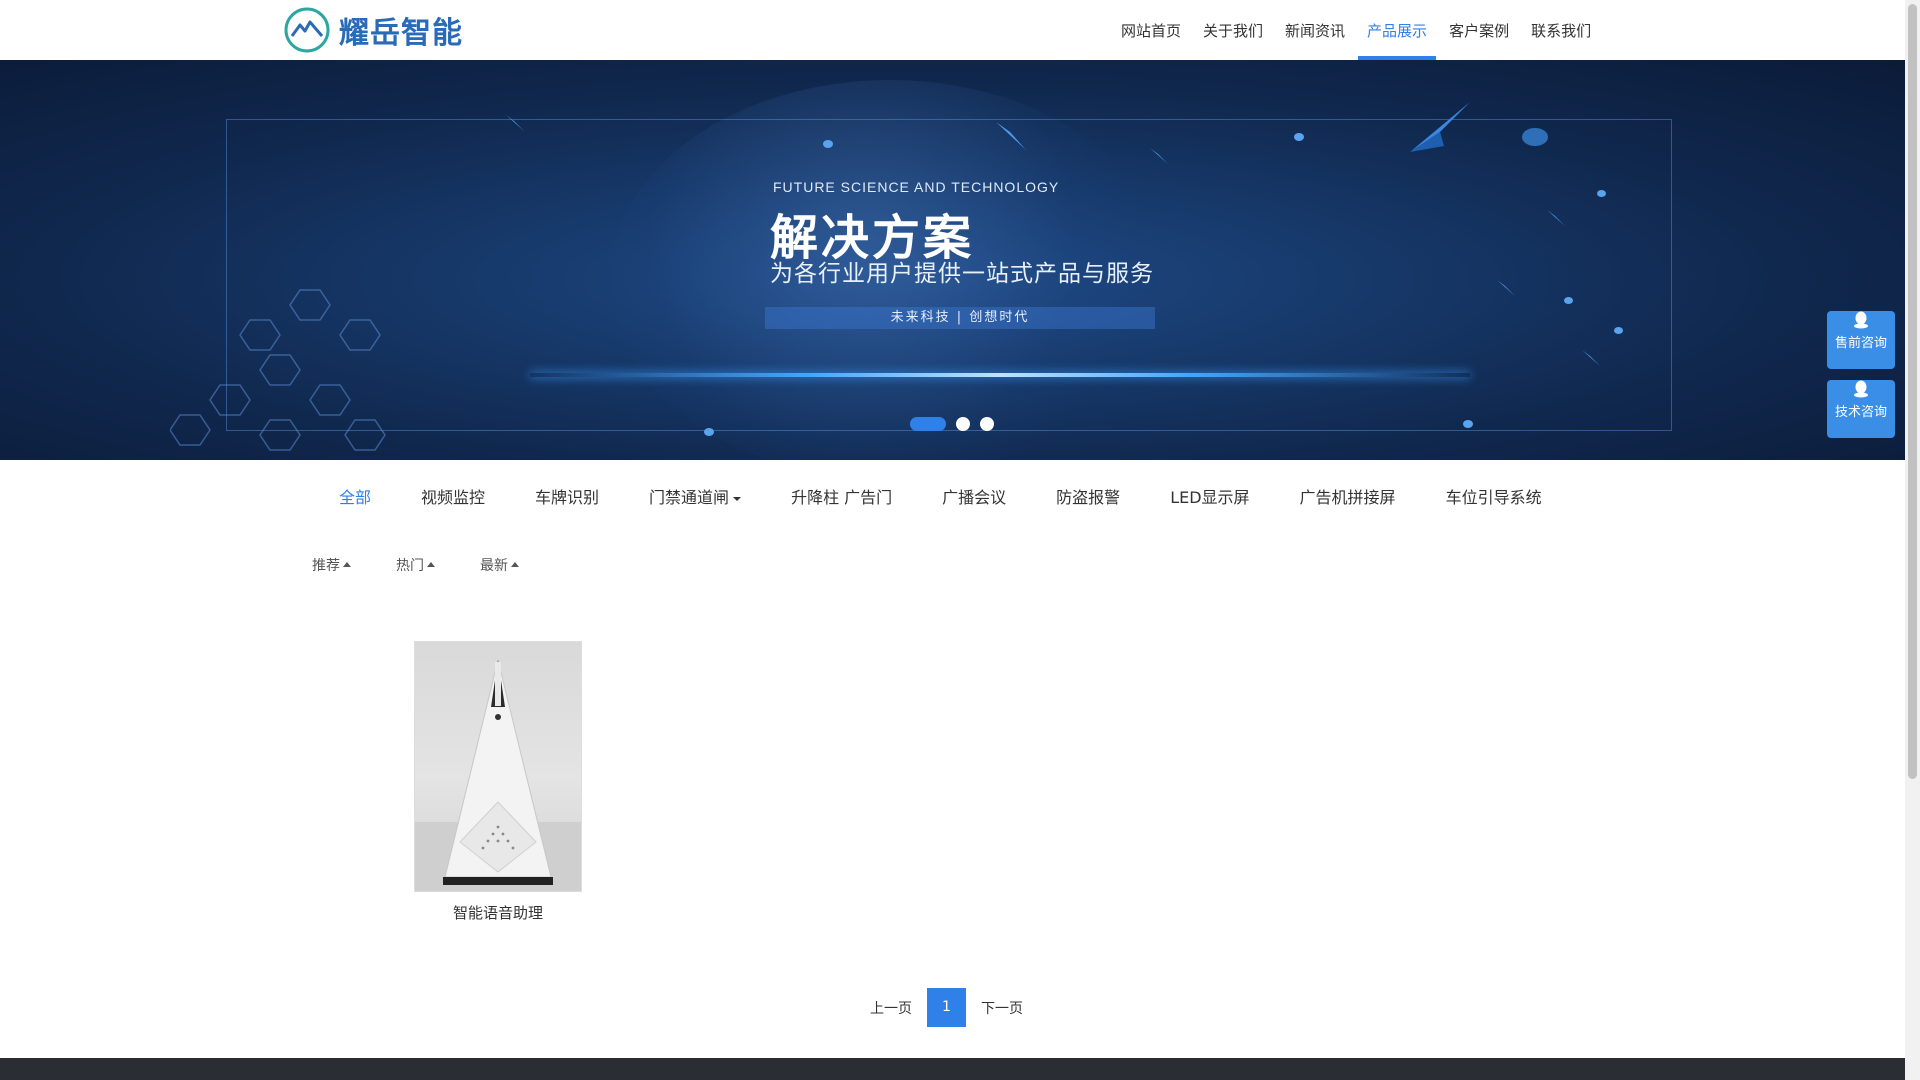 This screenshot has width=1920, height=1080. I want to click on presale-consult-button: 售前咨询, so click(1861, 340).